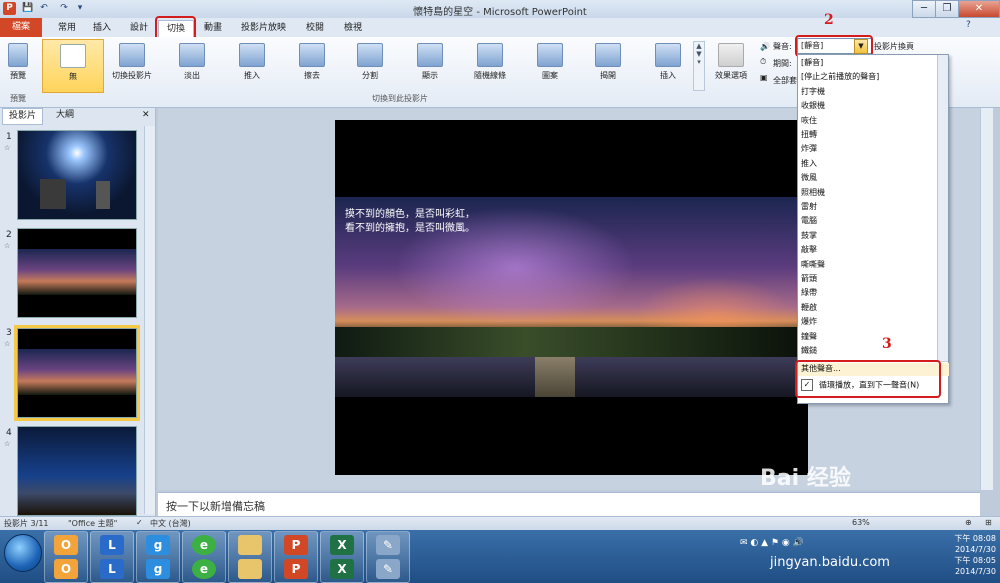  Describe the element at coordinates (809, 308) in the screenshot. I see `sound-option: 鞭啟` at that location.